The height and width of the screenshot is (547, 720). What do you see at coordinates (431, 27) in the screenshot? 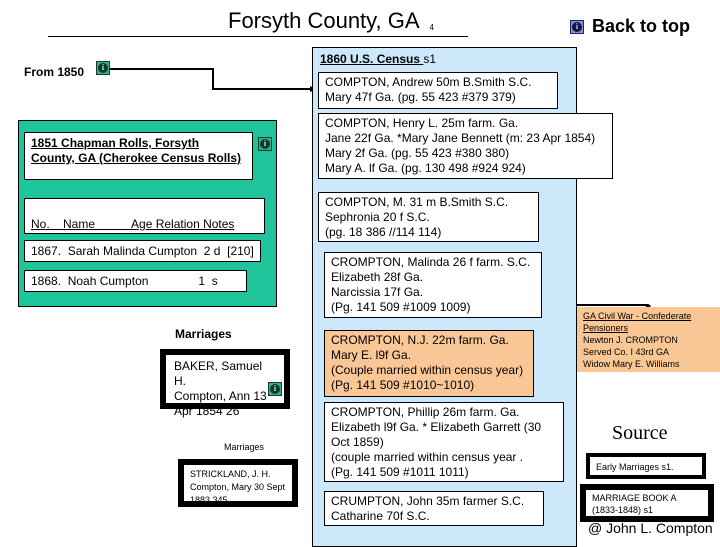
I see `title-superscript: 4` at bounding box center [431, 27].